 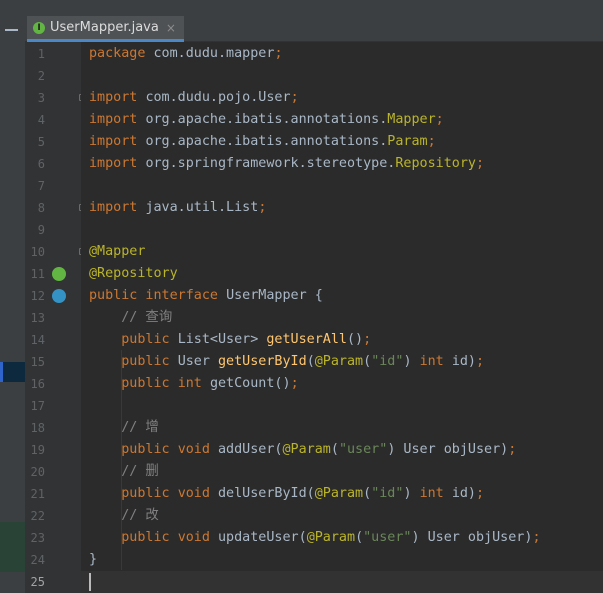 I want to click on line-number: 7, so click(x=35, y=186).